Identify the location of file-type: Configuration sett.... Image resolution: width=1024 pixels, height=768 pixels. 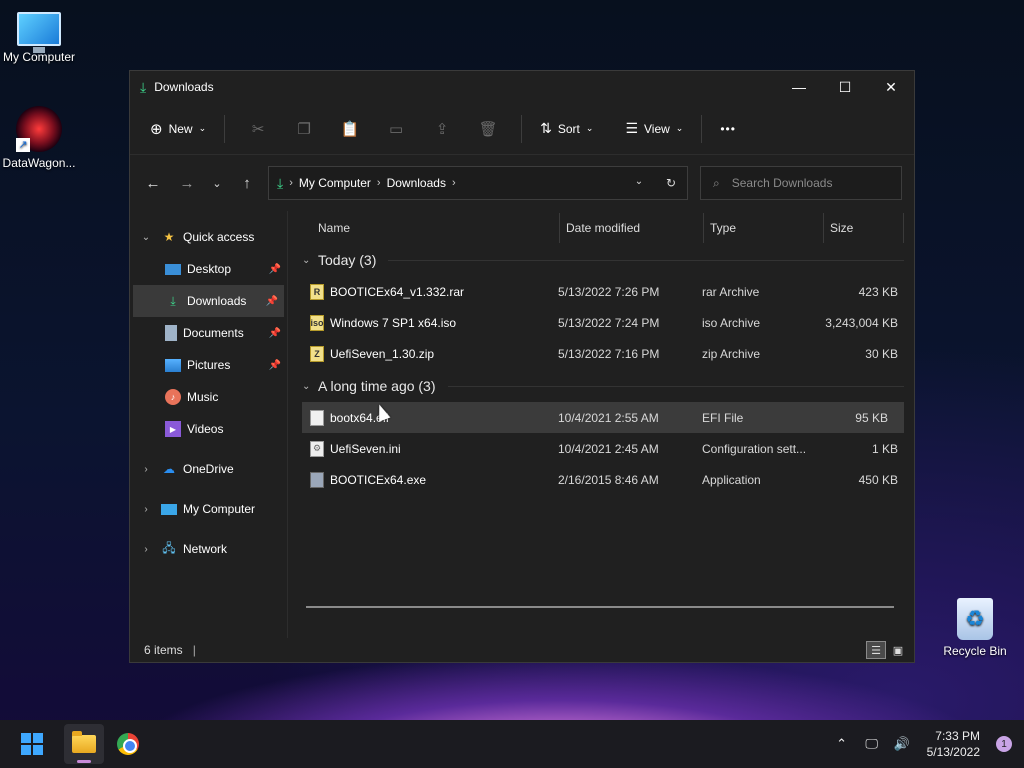
(754, 448).